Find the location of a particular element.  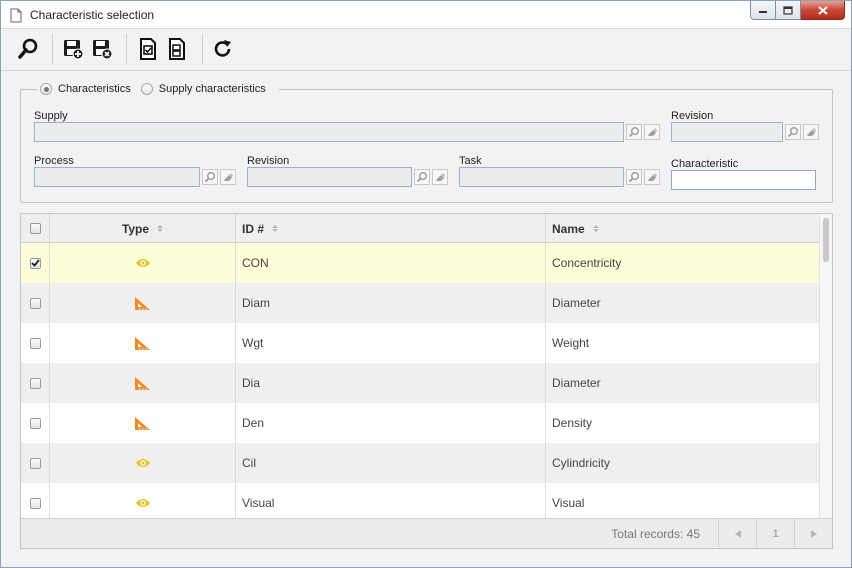

process-search-button is located at coordinates (210, 177).